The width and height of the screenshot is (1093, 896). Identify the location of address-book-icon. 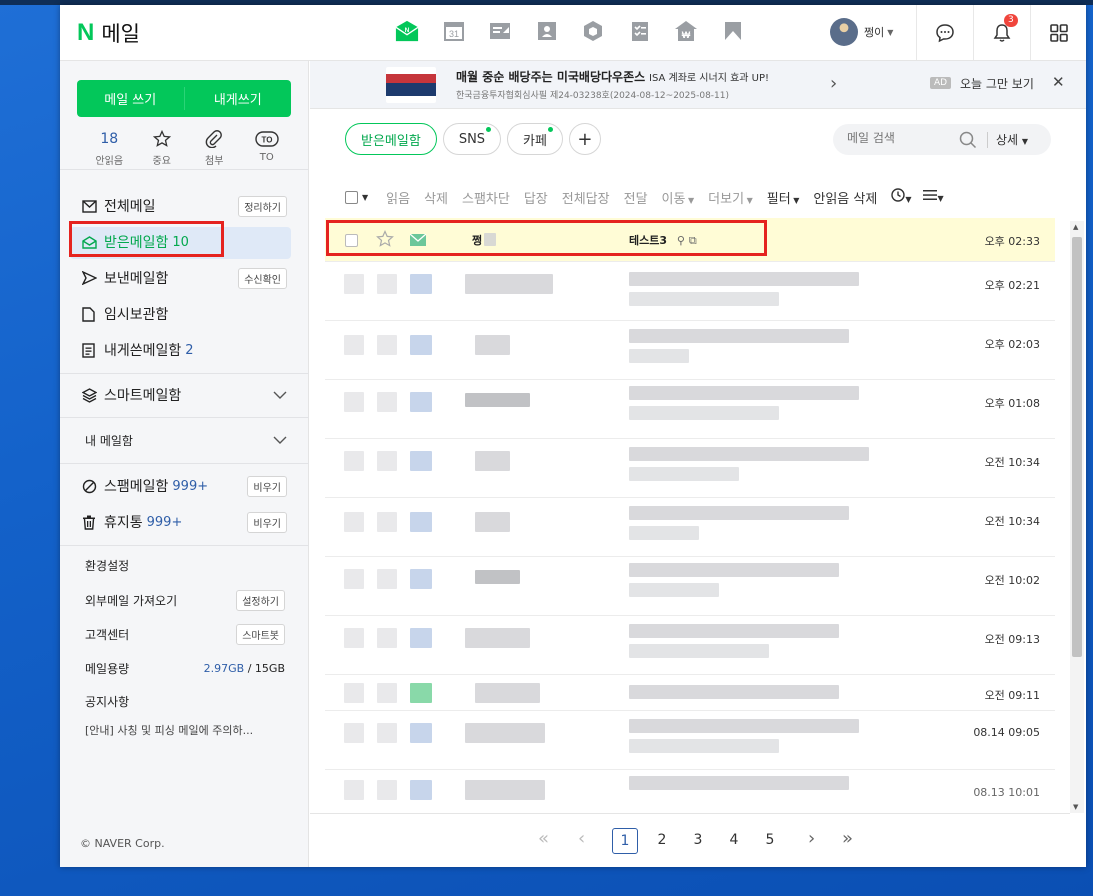
(547, 31).